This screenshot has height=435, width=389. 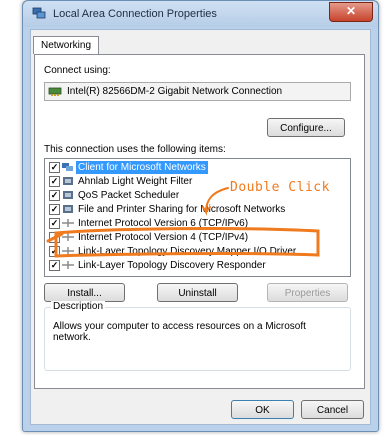 I want to click on annotation-text: Double Click, so click(x=280, y=187).